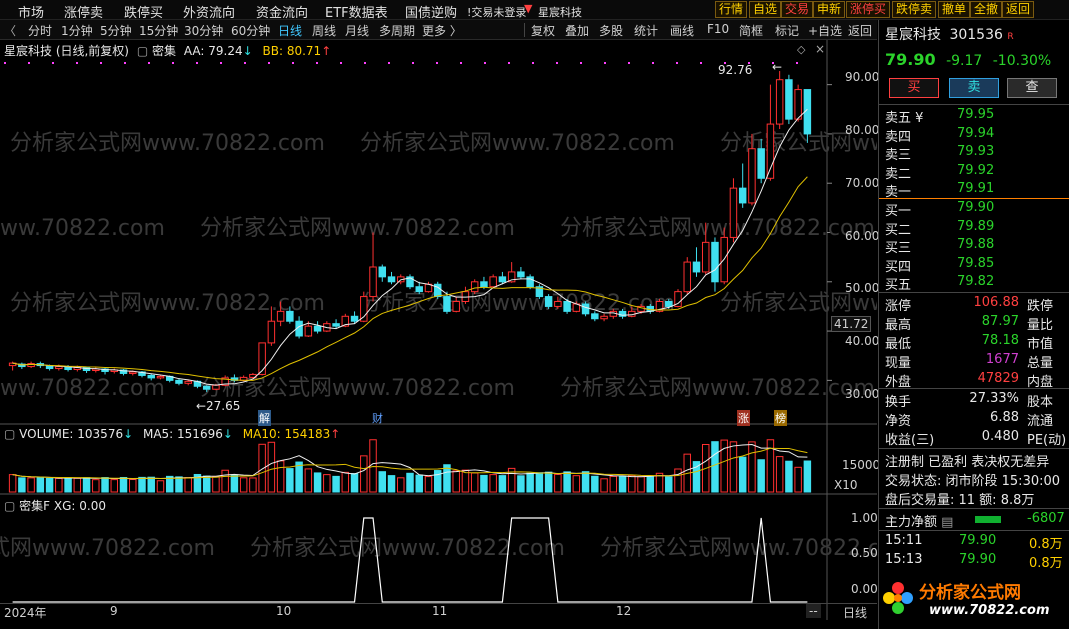  I want to click on tool-back: 返回, so click(860, 30).